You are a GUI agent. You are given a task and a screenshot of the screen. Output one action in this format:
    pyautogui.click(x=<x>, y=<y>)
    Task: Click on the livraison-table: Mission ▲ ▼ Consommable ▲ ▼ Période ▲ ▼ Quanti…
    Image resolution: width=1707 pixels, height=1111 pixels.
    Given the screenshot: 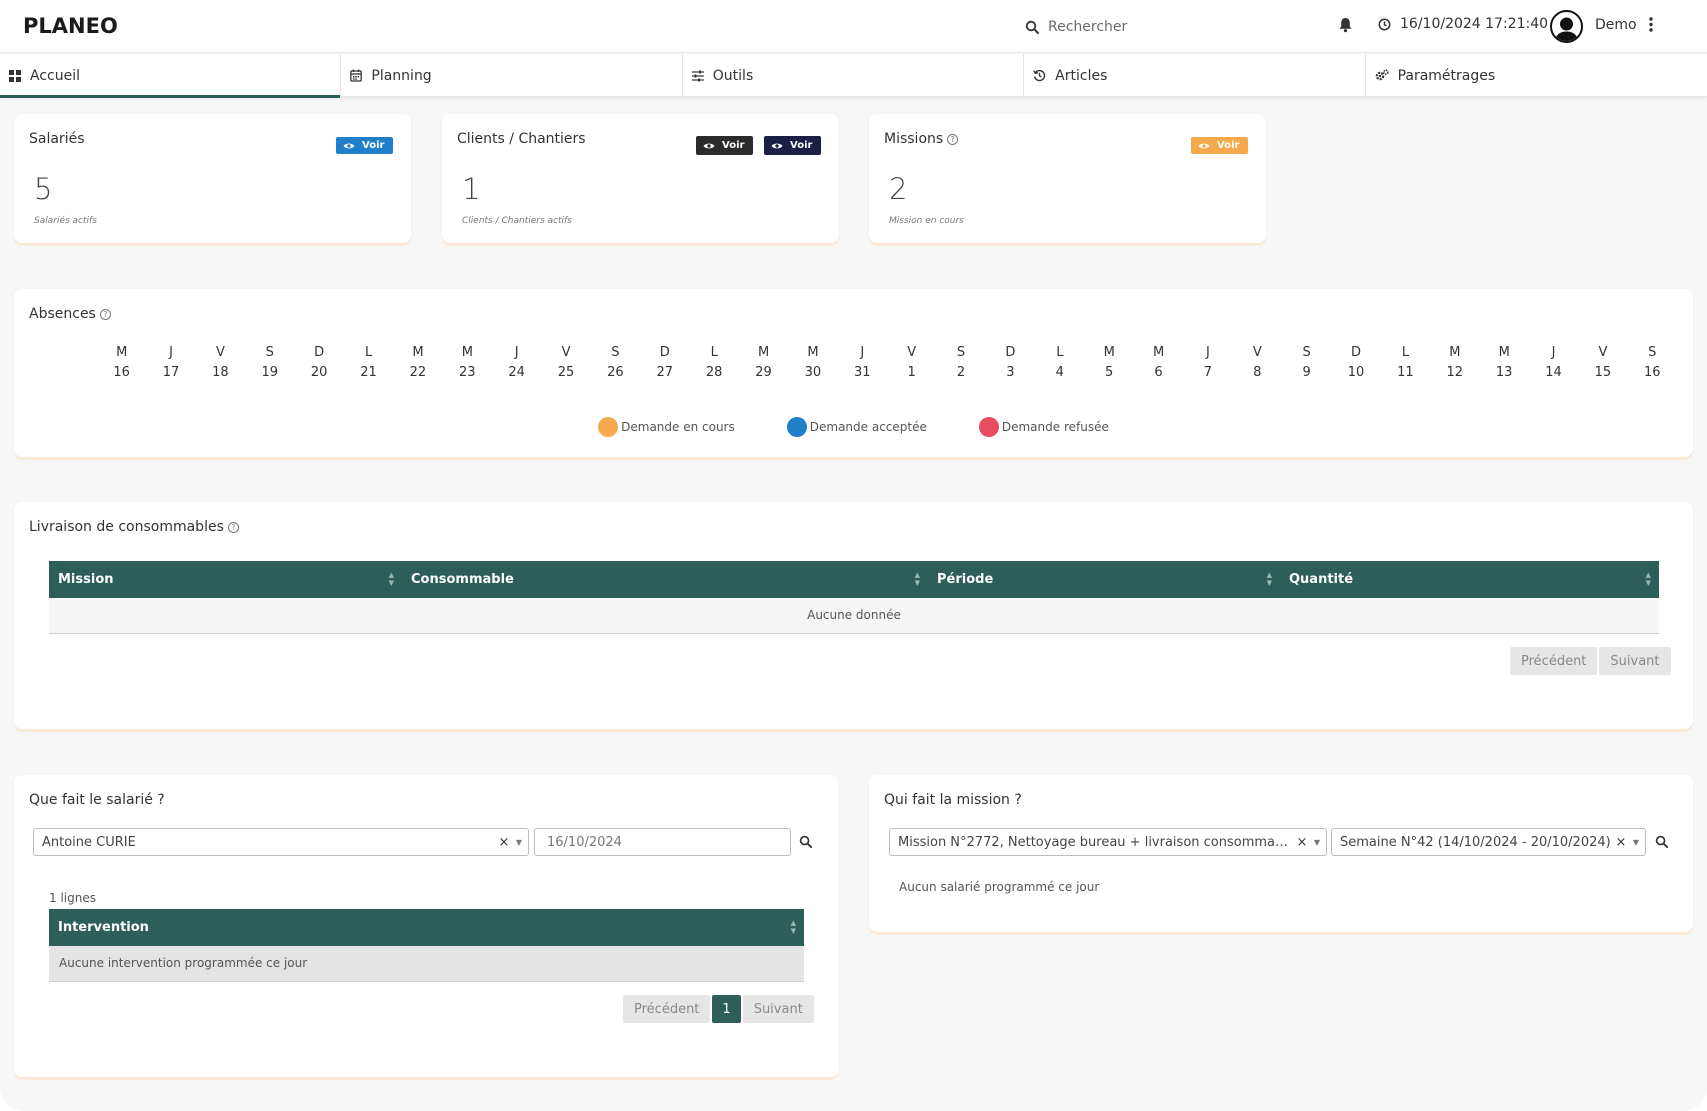 What is the action you would take?
    pyautogui.click(x=854, y=597)
    